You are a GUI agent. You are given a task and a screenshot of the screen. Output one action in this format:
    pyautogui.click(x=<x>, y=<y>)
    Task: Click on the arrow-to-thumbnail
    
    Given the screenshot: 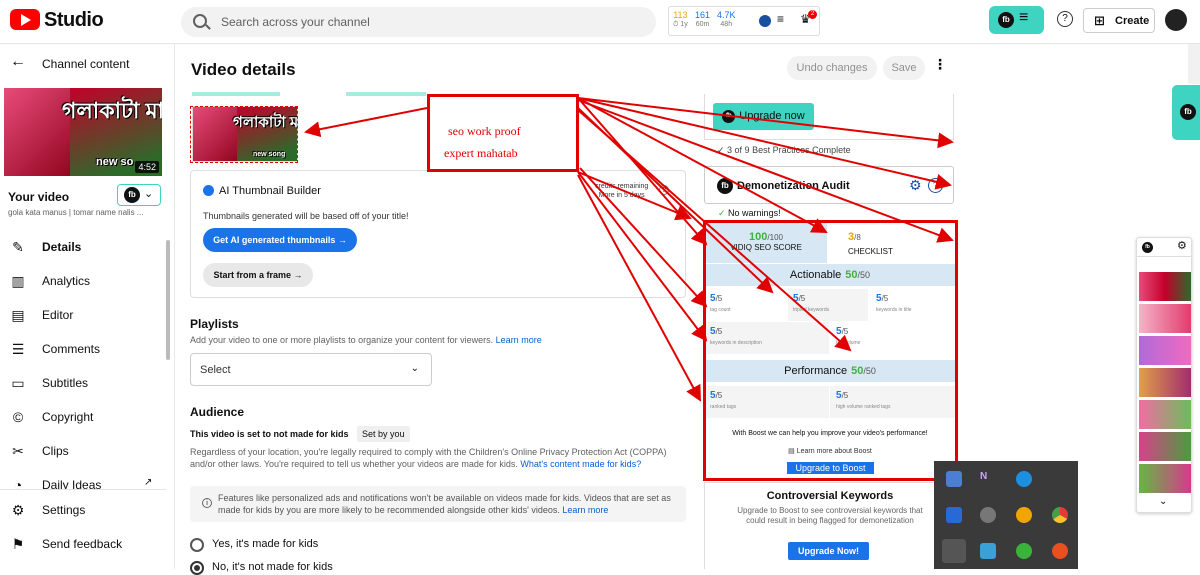 What is the action you would take?
    pyautogui.click(x=366, y=122)
    